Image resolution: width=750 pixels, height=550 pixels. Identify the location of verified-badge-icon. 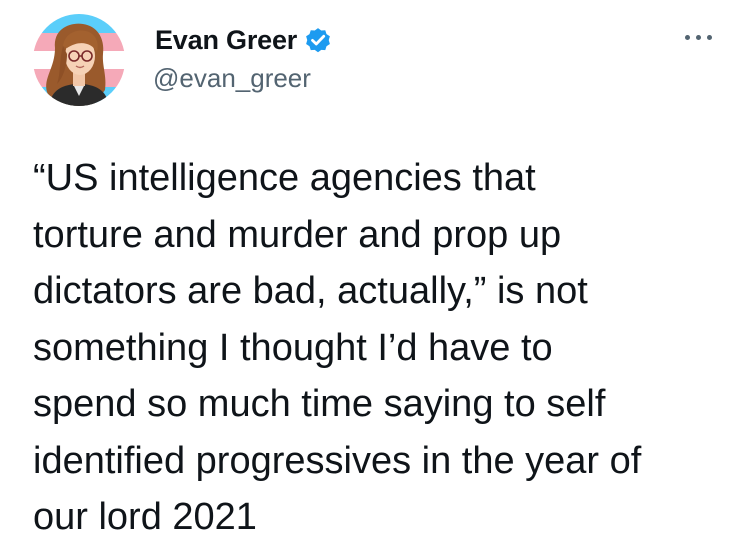
(318, 40).